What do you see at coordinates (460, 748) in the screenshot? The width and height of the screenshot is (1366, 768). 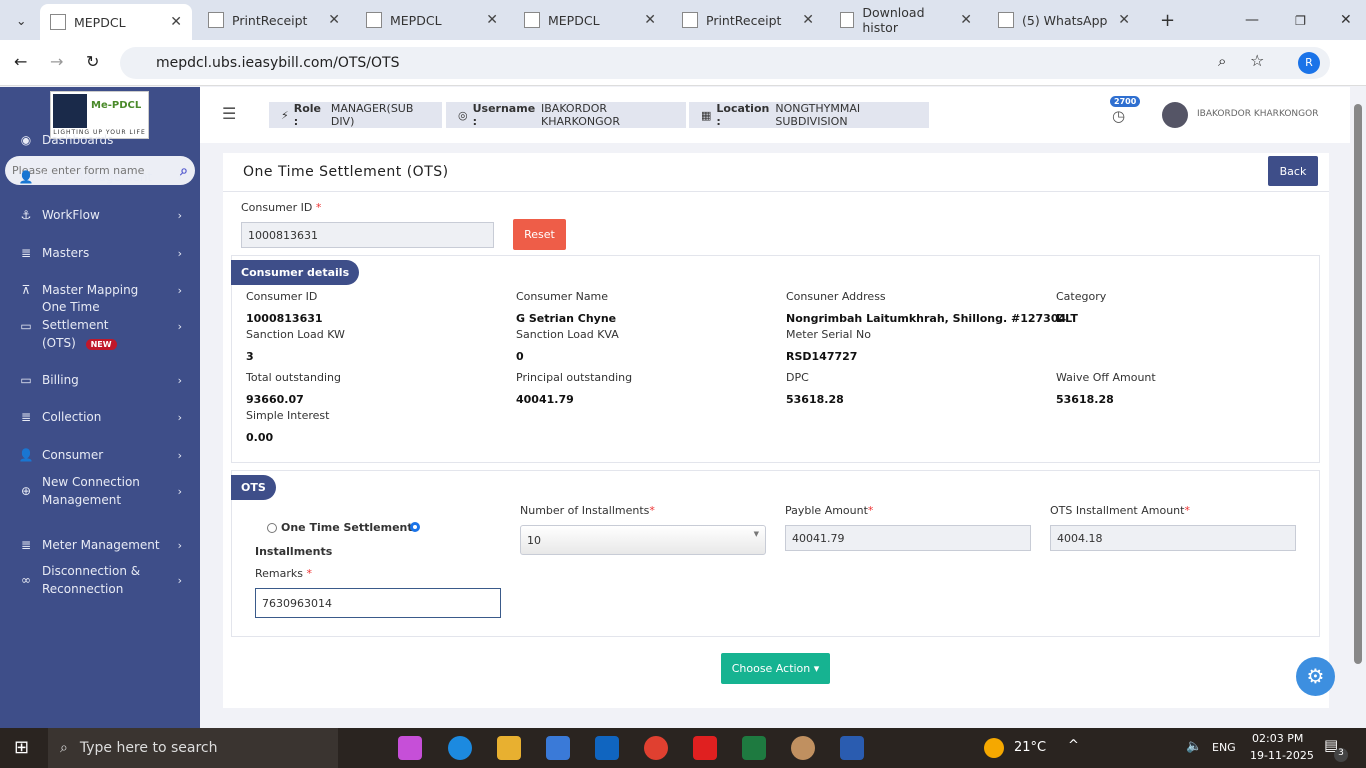 I see `edge-icon` at bounding box center [460, 748].